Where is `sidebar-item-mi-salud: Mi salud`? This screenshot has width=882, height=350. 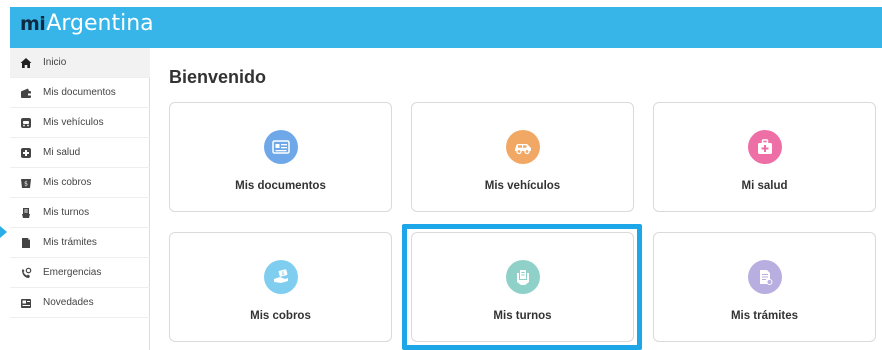 sidebar-item-mi-salud: Mi salud is located at coordinates (80, 153).